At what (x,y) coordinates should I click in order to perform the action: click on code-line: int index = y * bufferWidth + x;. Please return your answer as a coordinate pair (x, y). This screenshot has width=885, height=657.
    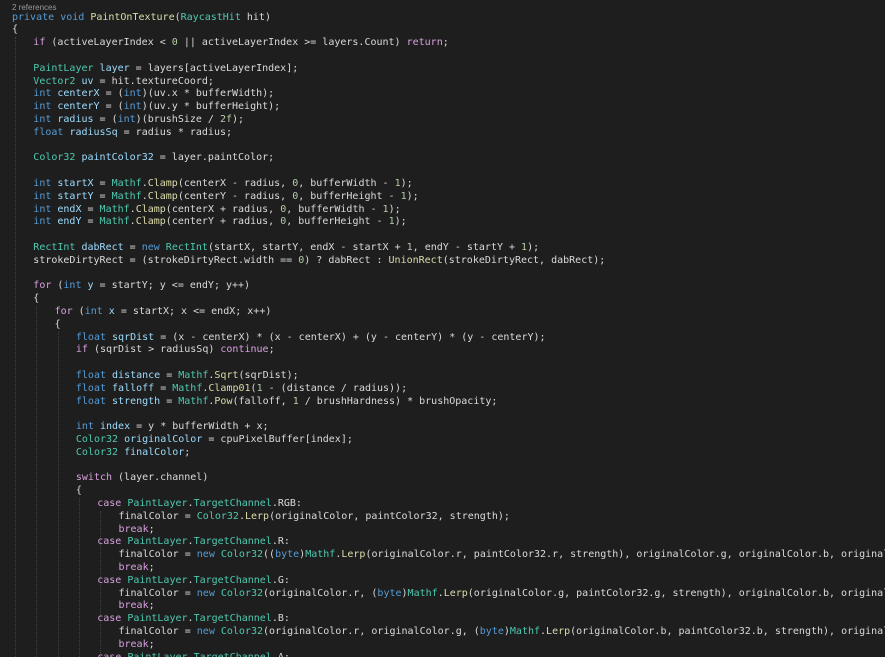
    Looking at the image, I should click on (172, 427).